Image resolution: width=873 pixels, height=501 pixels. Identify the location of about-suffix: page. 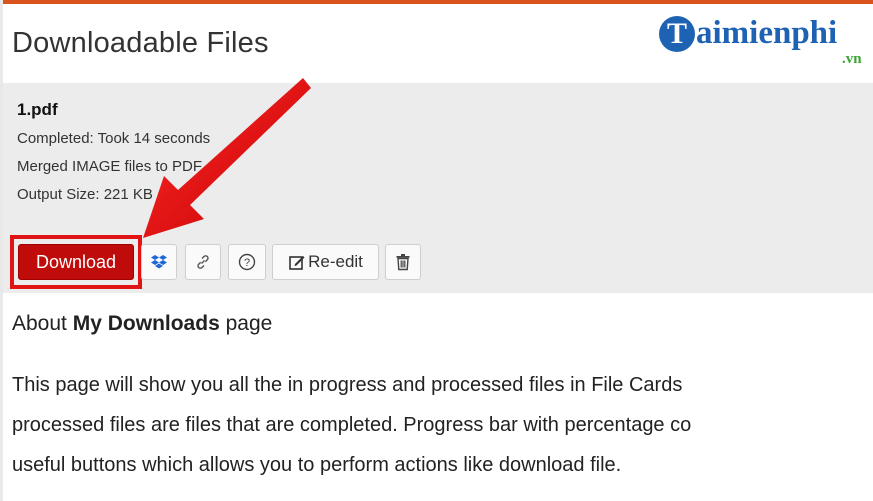
(249, 323).